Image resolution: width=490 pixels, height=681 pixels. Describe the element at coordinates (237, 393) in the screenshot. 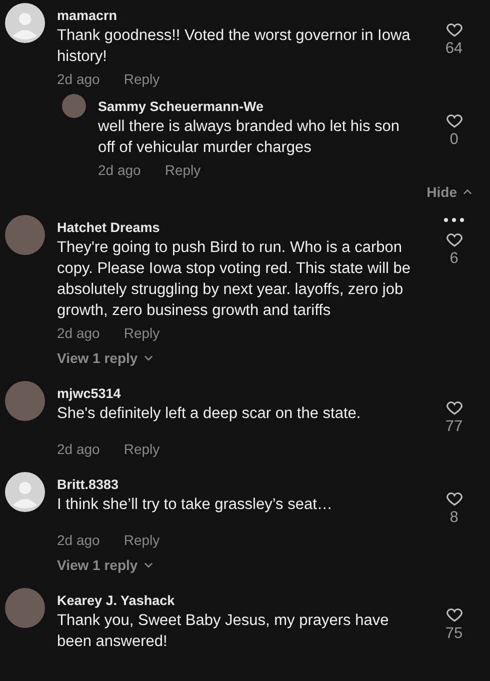

I see `username: mjwc5314` at that location.